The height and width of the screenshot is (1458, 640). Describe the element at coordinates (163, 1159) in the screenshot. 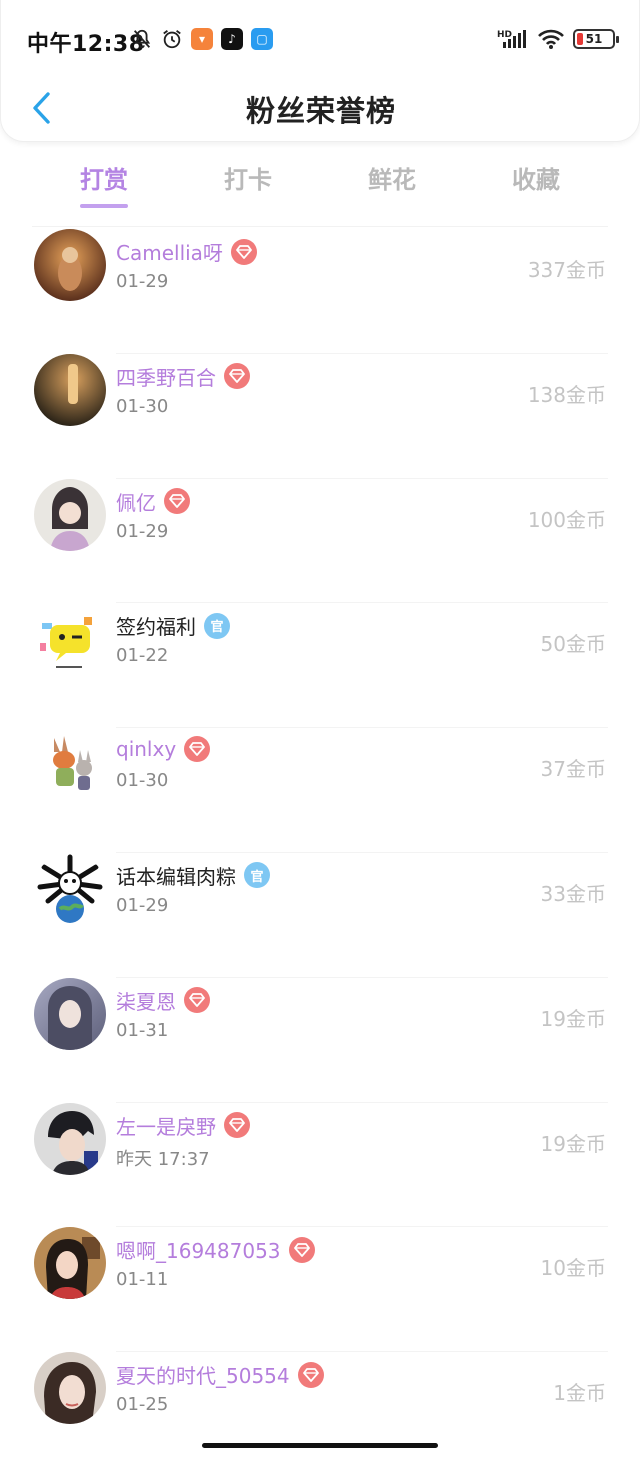

I see `reward-date: 昨天 17:37` at that location.